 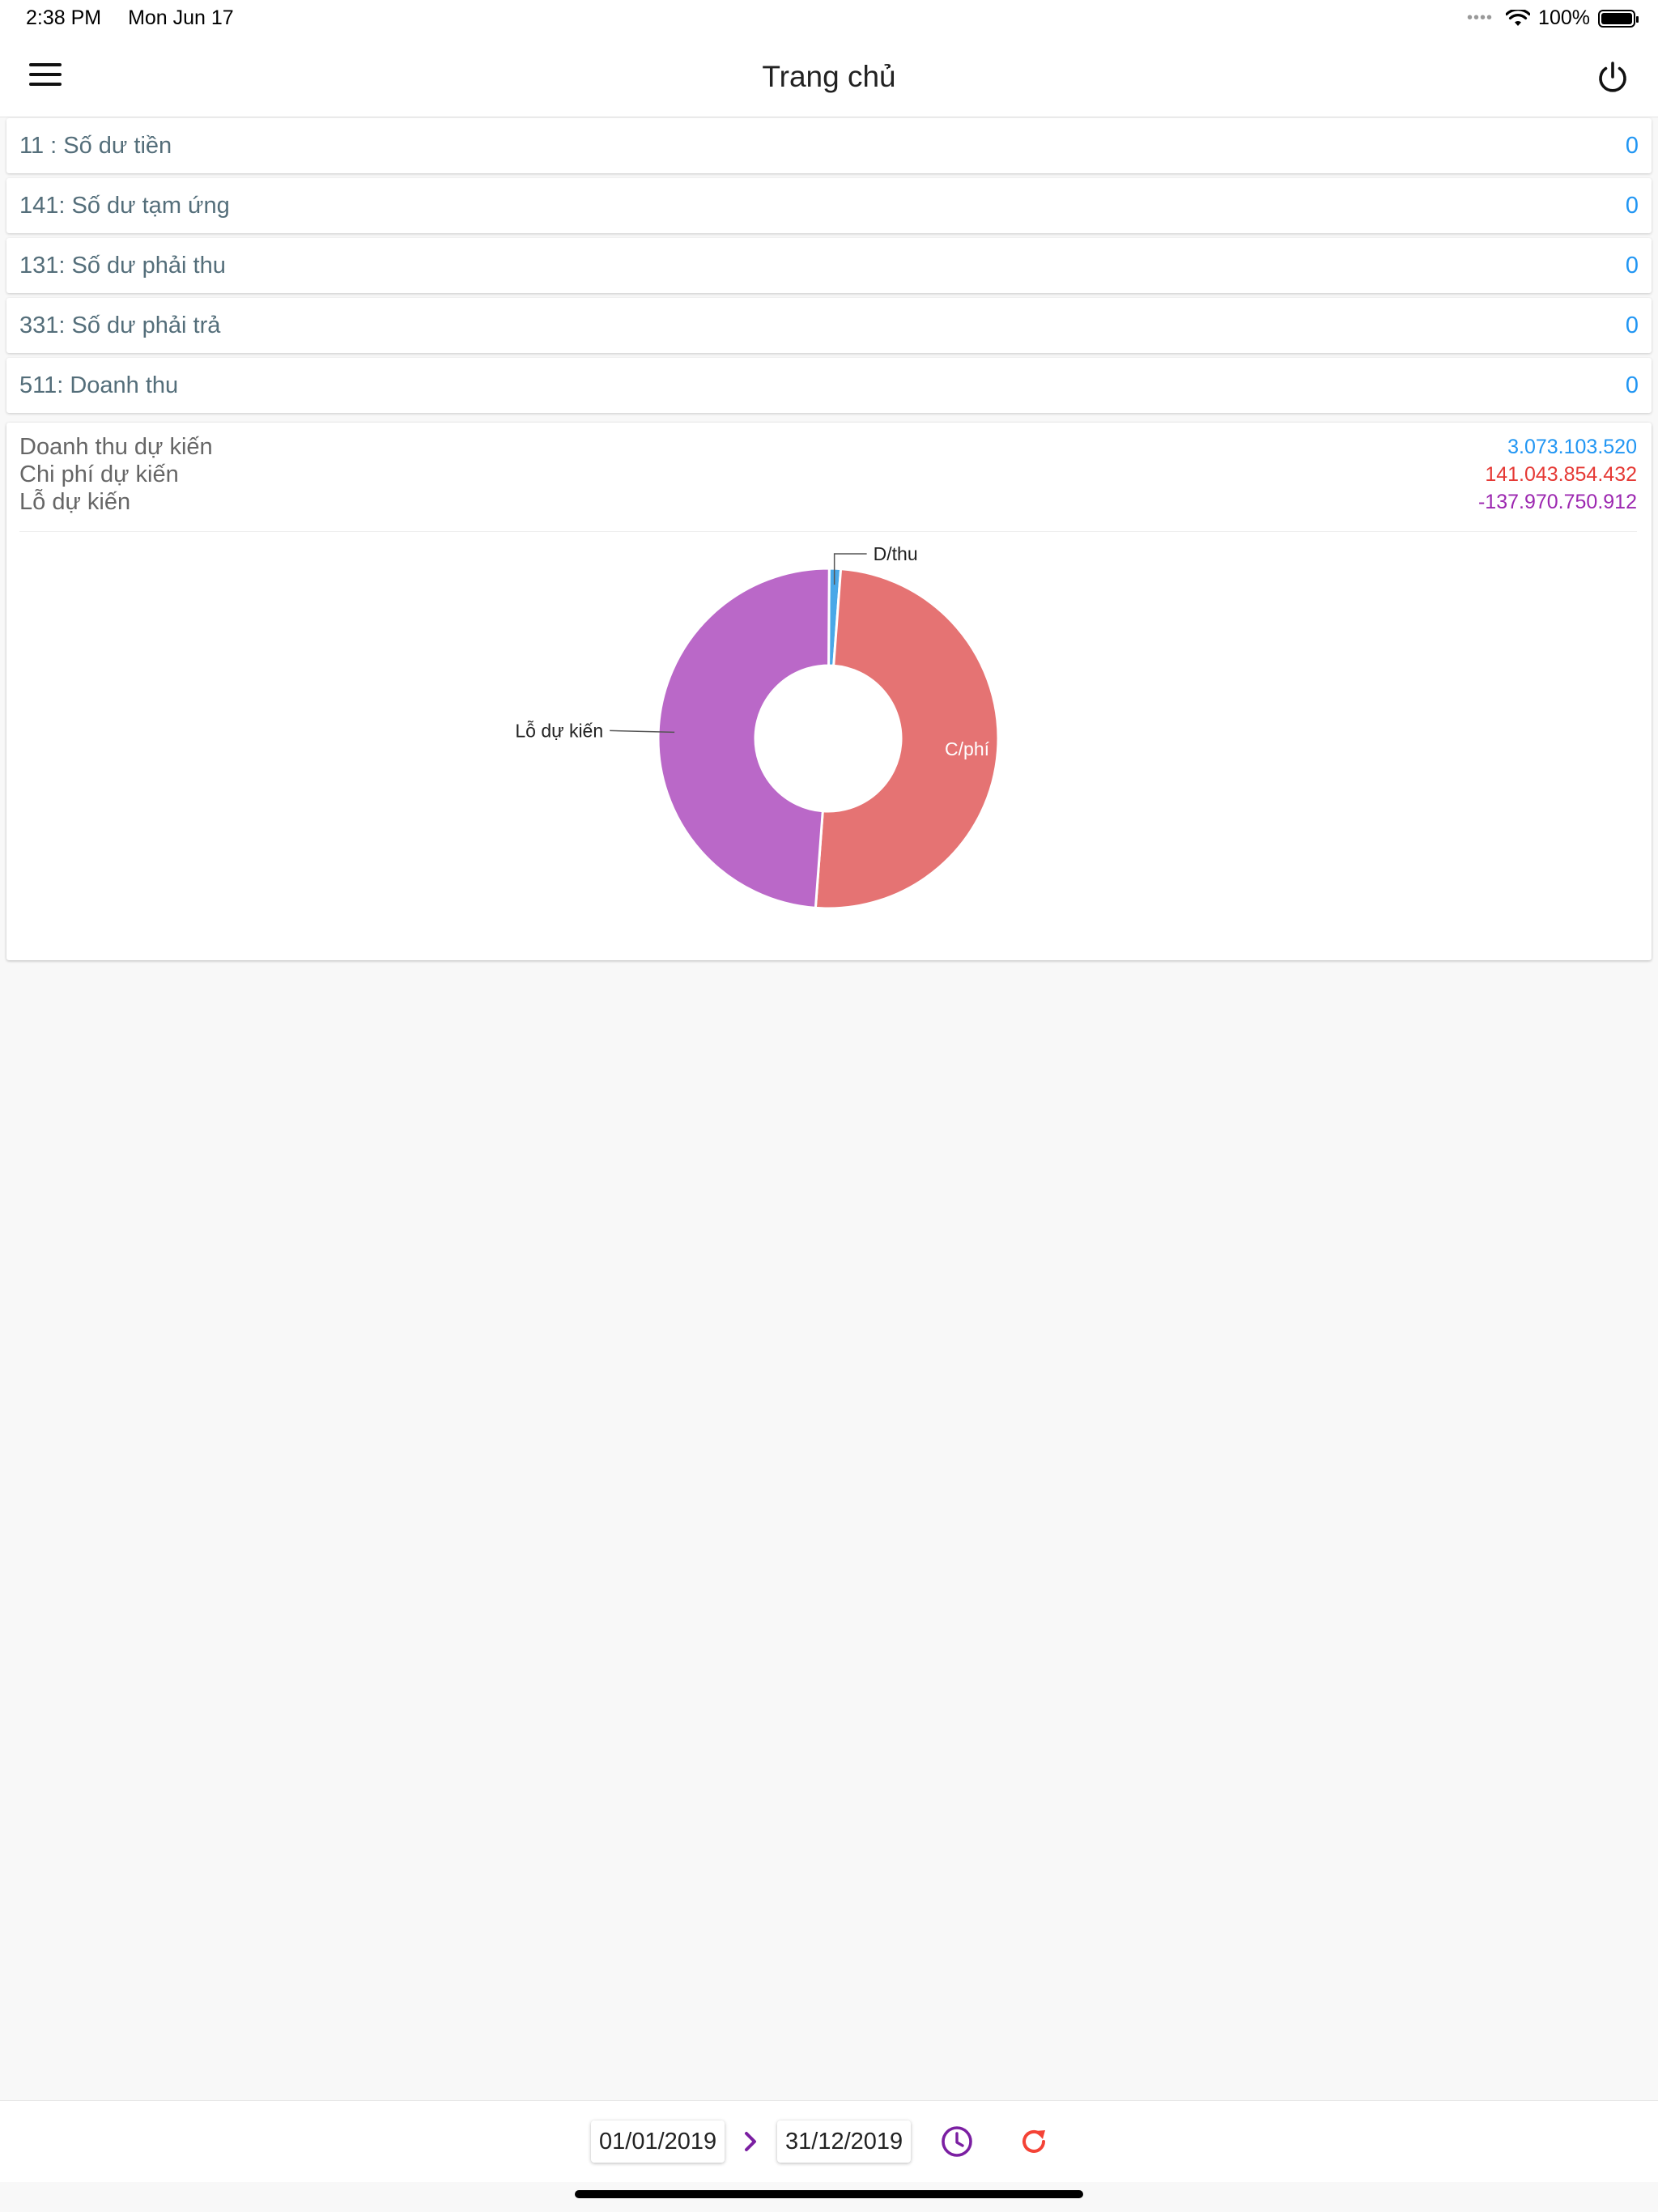 What do you see at coordinates (828, 503) in the screenshot?
I see `summary-loss-row: Lỗ dự kiến -137.970.750.912` at bounding box center [828, 503].